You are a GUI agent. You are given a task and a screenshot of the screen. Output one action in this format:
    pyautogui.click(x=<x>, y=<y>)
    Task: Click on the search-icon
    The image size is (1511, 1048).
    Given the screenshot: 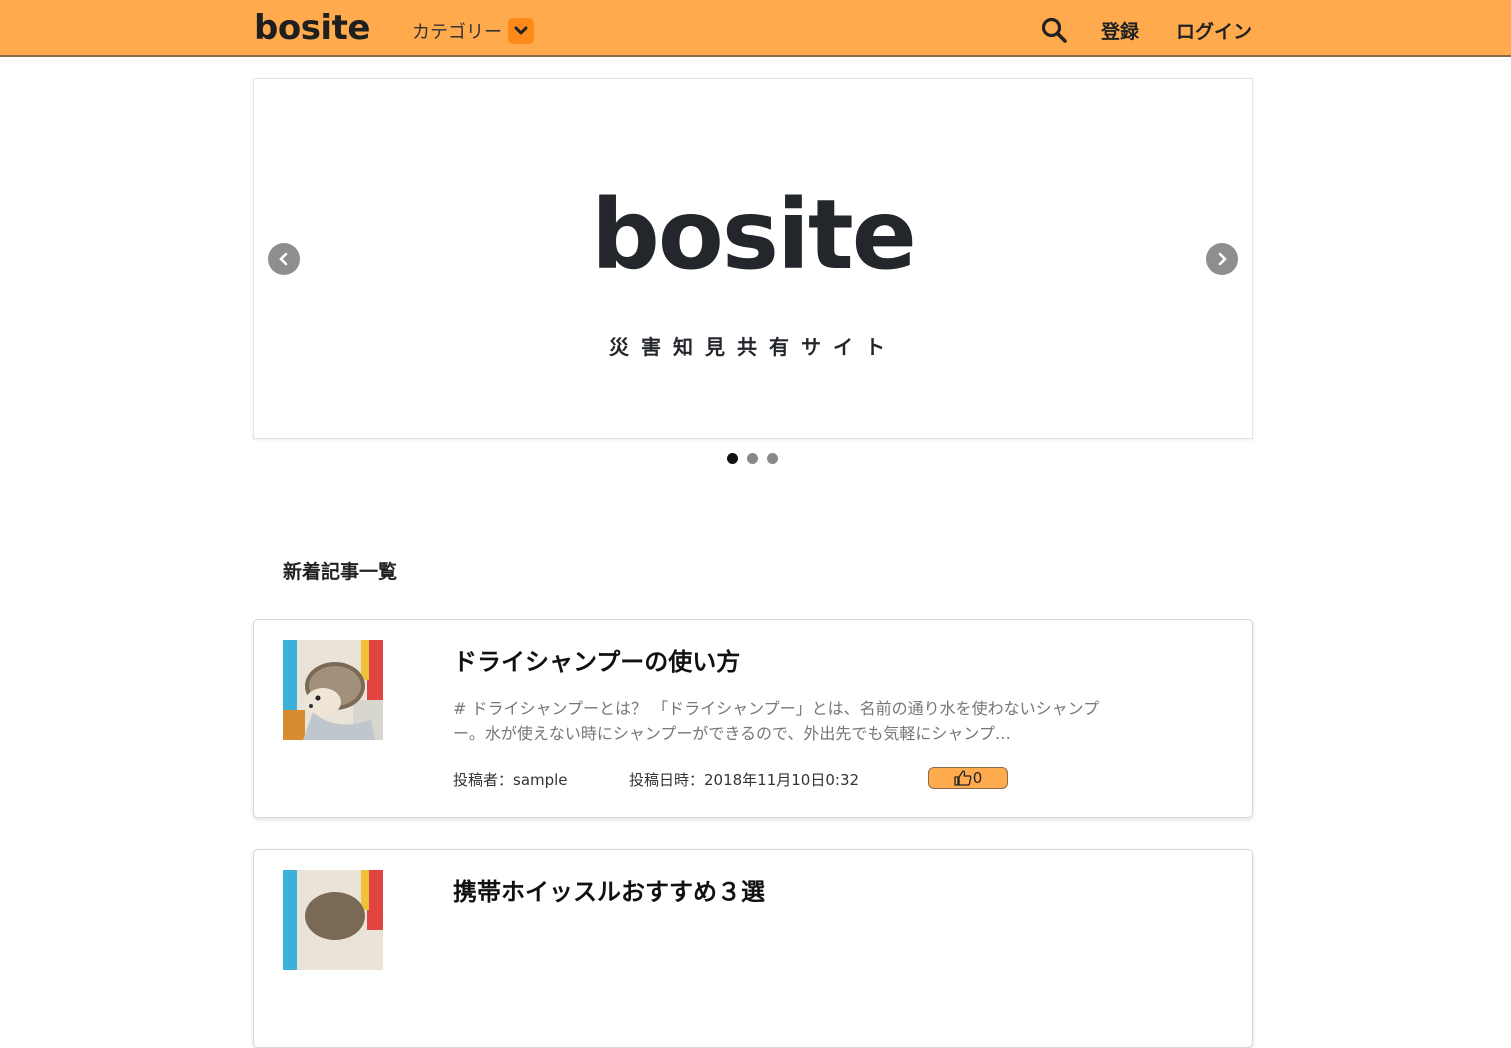 What is the action you would take?
    pyautogui.click(x=1054, y=30)
    